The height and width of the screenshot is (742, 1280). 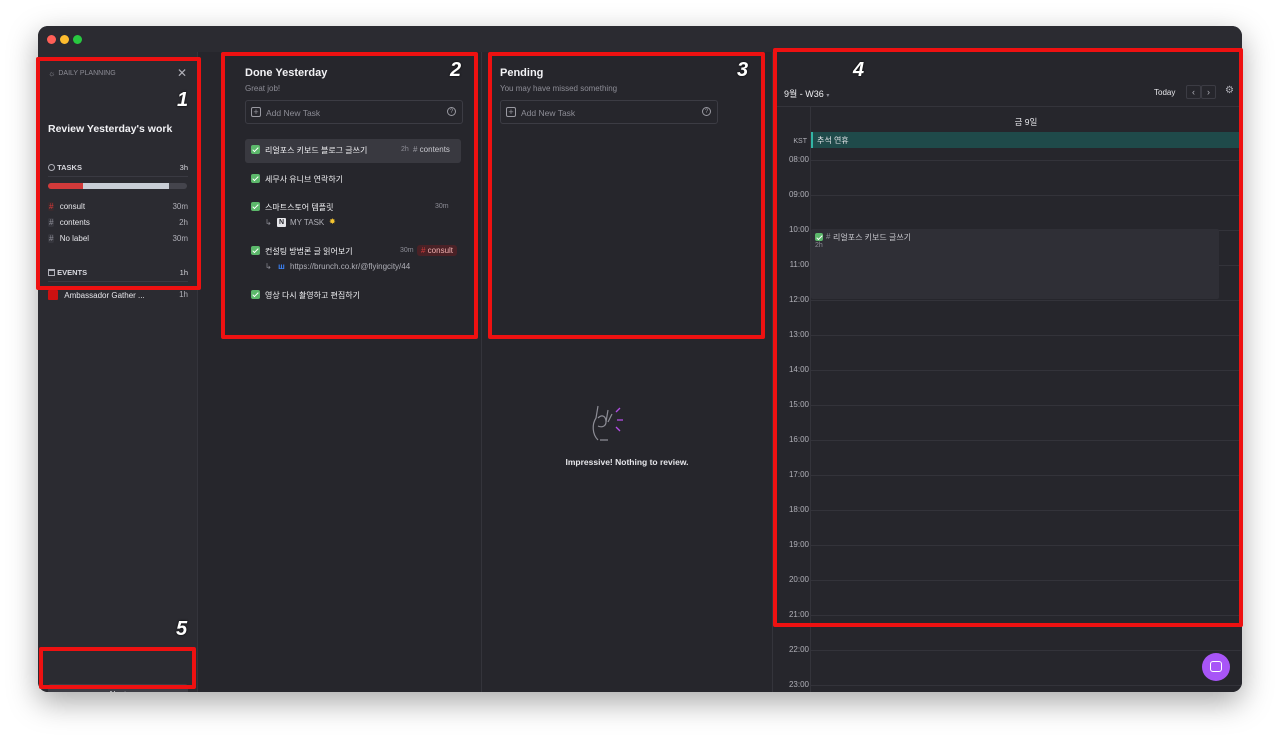 I want to click on event-color-swatch, so click(x=53, y=295).